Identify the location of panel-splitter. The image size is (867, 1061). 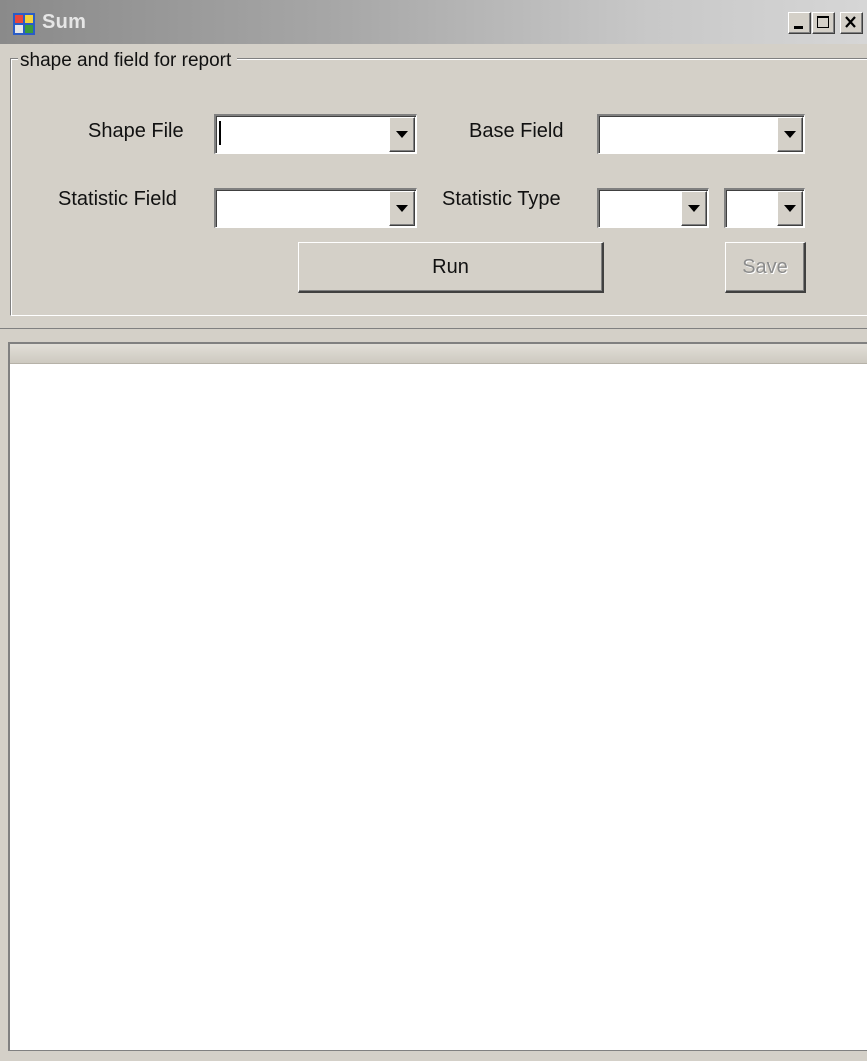
(433, 335).